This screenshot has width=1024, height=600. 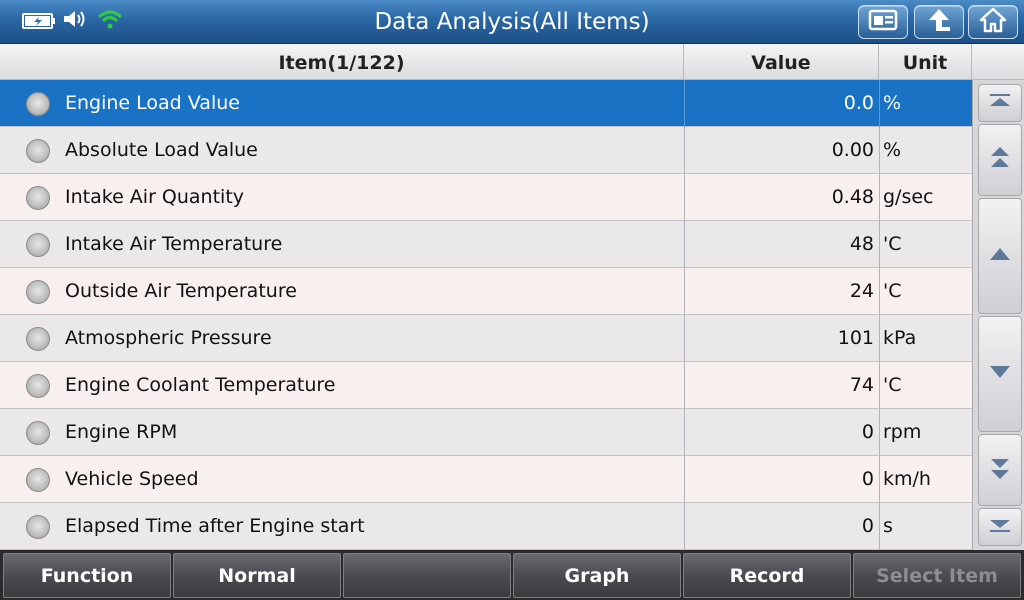 I want to click on scroll-top-icon, so click(x=1000, y=103).